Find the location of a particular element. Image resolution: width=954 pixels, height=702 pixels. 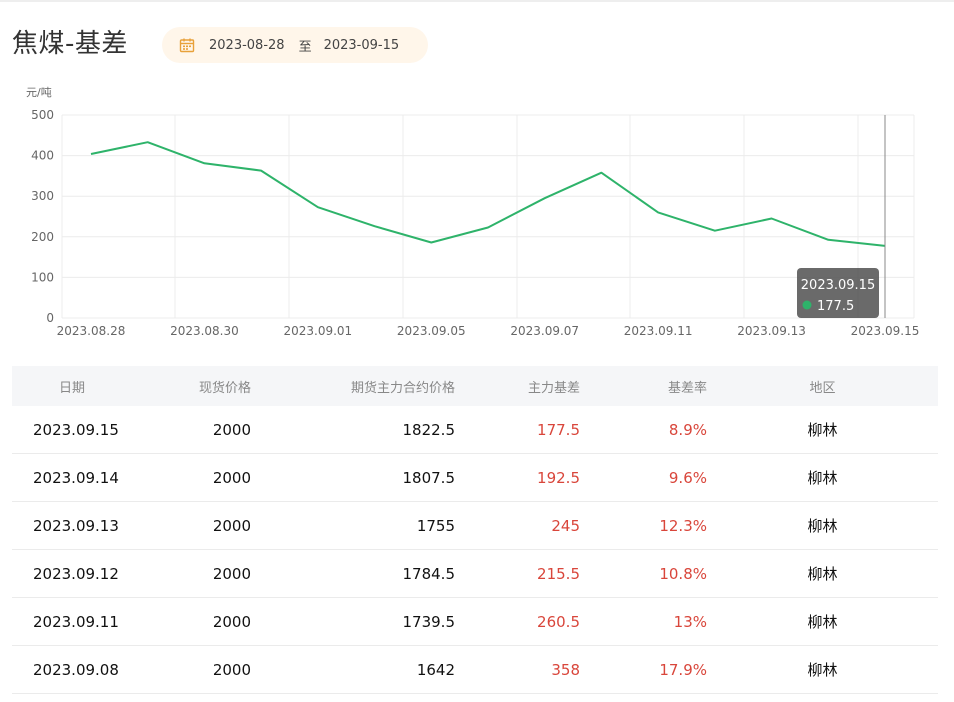

table-row: 2023.09.13 2000 1755 245 12.3% 柳林 is located at coordinates (475, 526).